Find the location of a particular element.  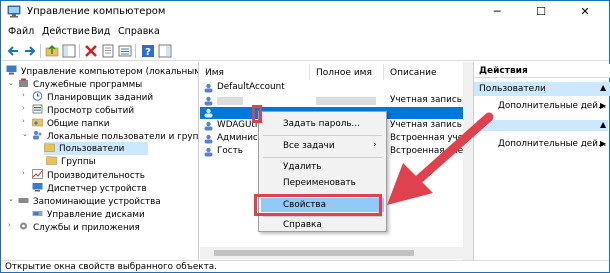

column-header-name: Имя is located at coordinates (214, 73).